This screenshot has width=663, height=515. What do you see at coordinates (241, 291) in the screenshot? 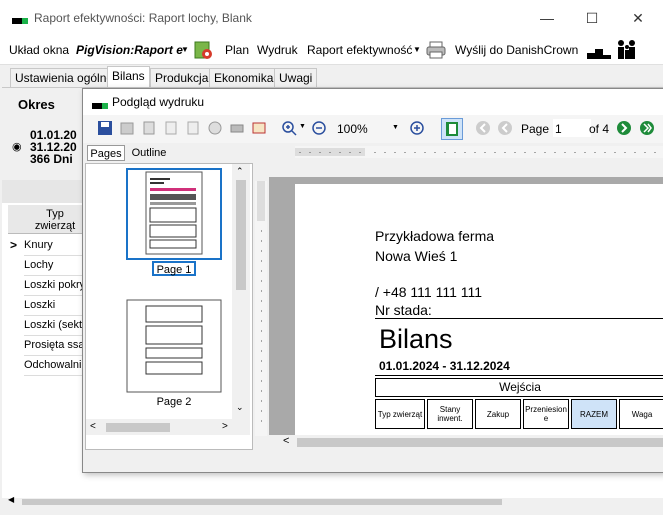
I see `thumbnails-vertical-scrollbar: ⌃ ⌄` at bounding box center [241, 291].